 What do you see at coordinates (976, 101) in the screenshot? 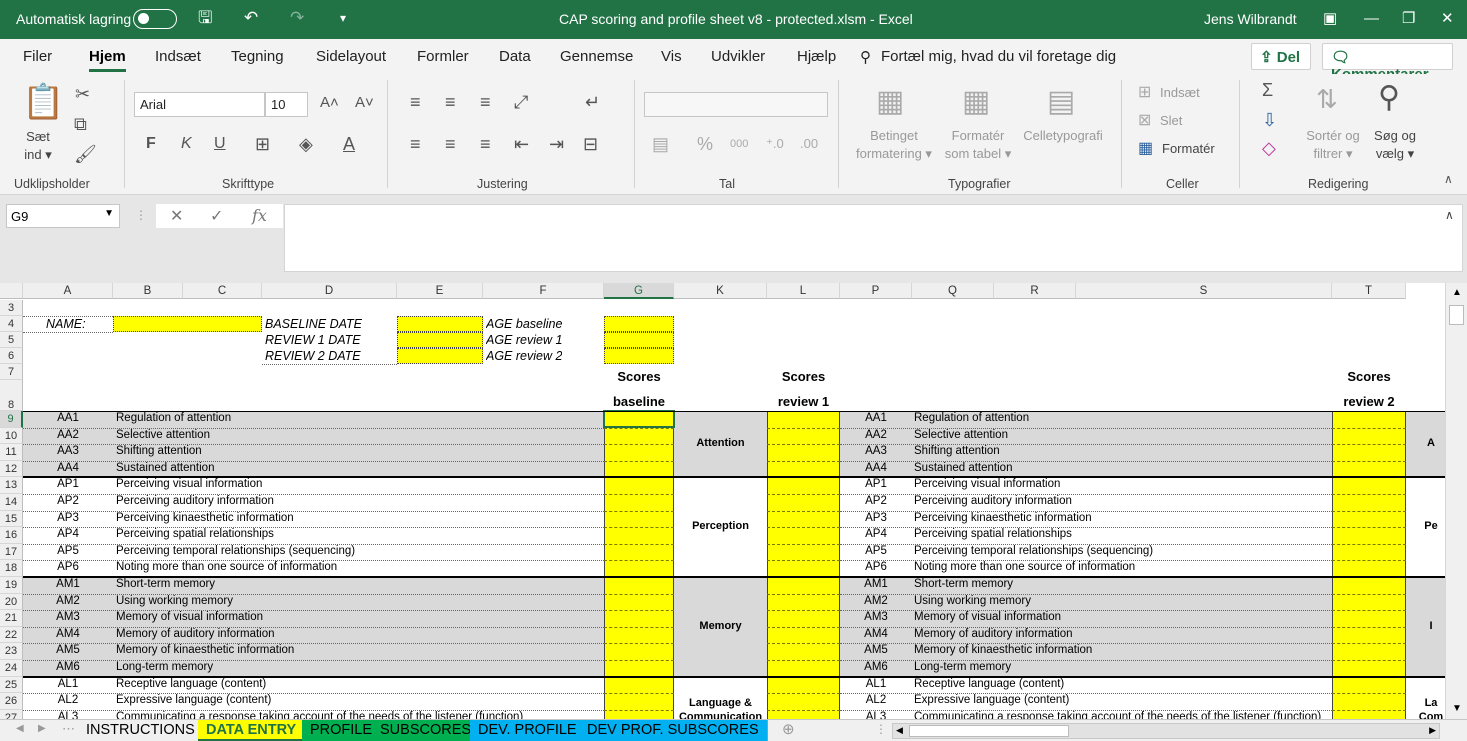
I see `format-as-table-icon: ▦` at bounding box center [976, 101].